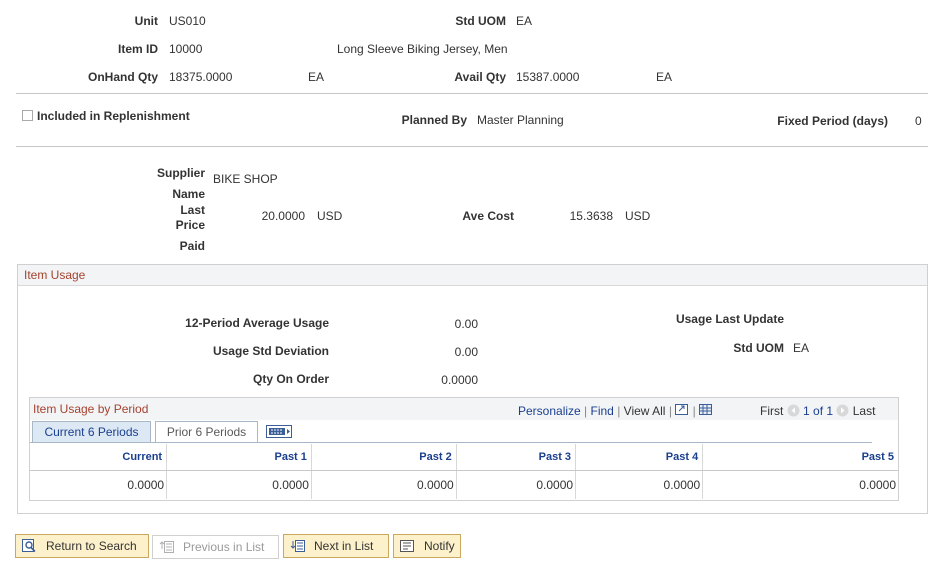 The width and height of the screenshot is (928, 574). I want to click on find-link: Find, so click(602, 411).